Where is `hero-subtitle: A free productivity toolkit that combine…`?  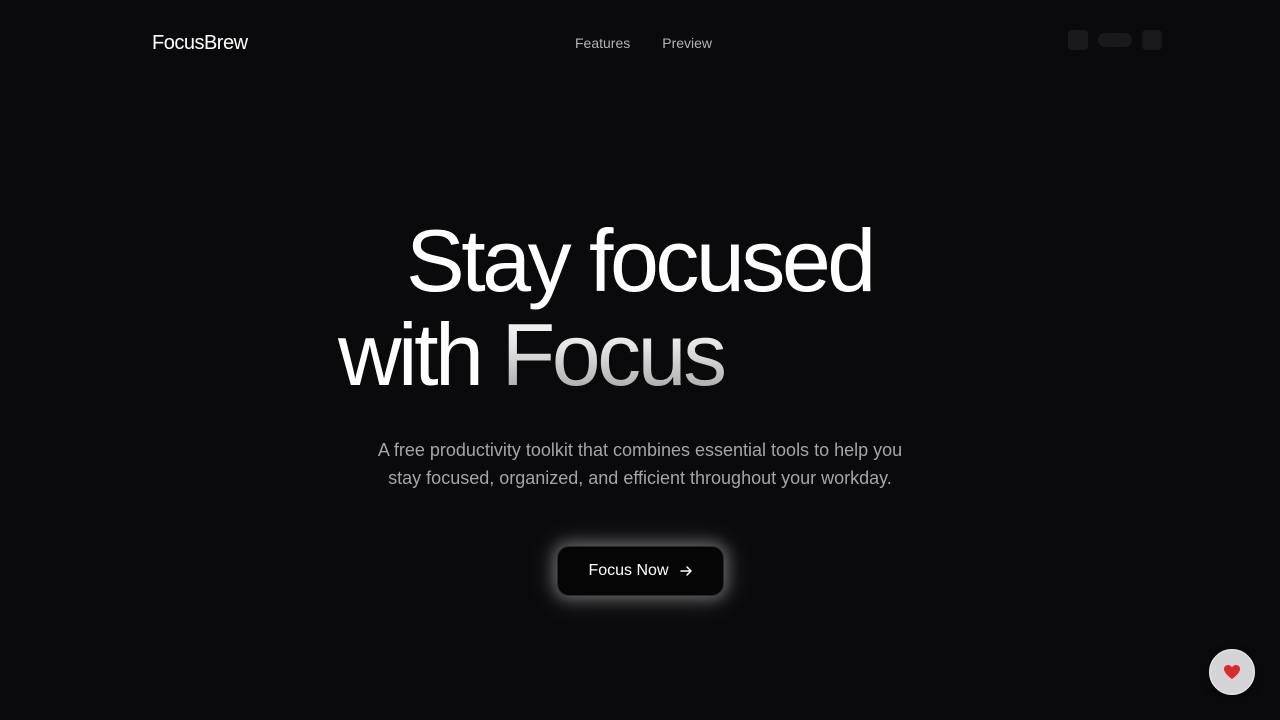 hero-subtitle: A free productivity toolkit that combine… is located at coordinates (640, 464).